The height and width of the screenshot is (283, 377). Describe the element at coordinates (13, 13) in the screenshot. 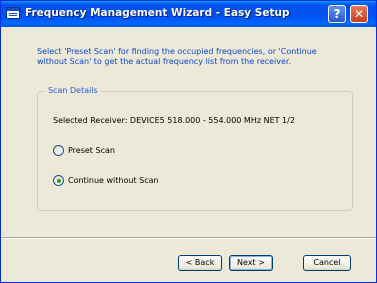

I see `app-window-icon` at that location.